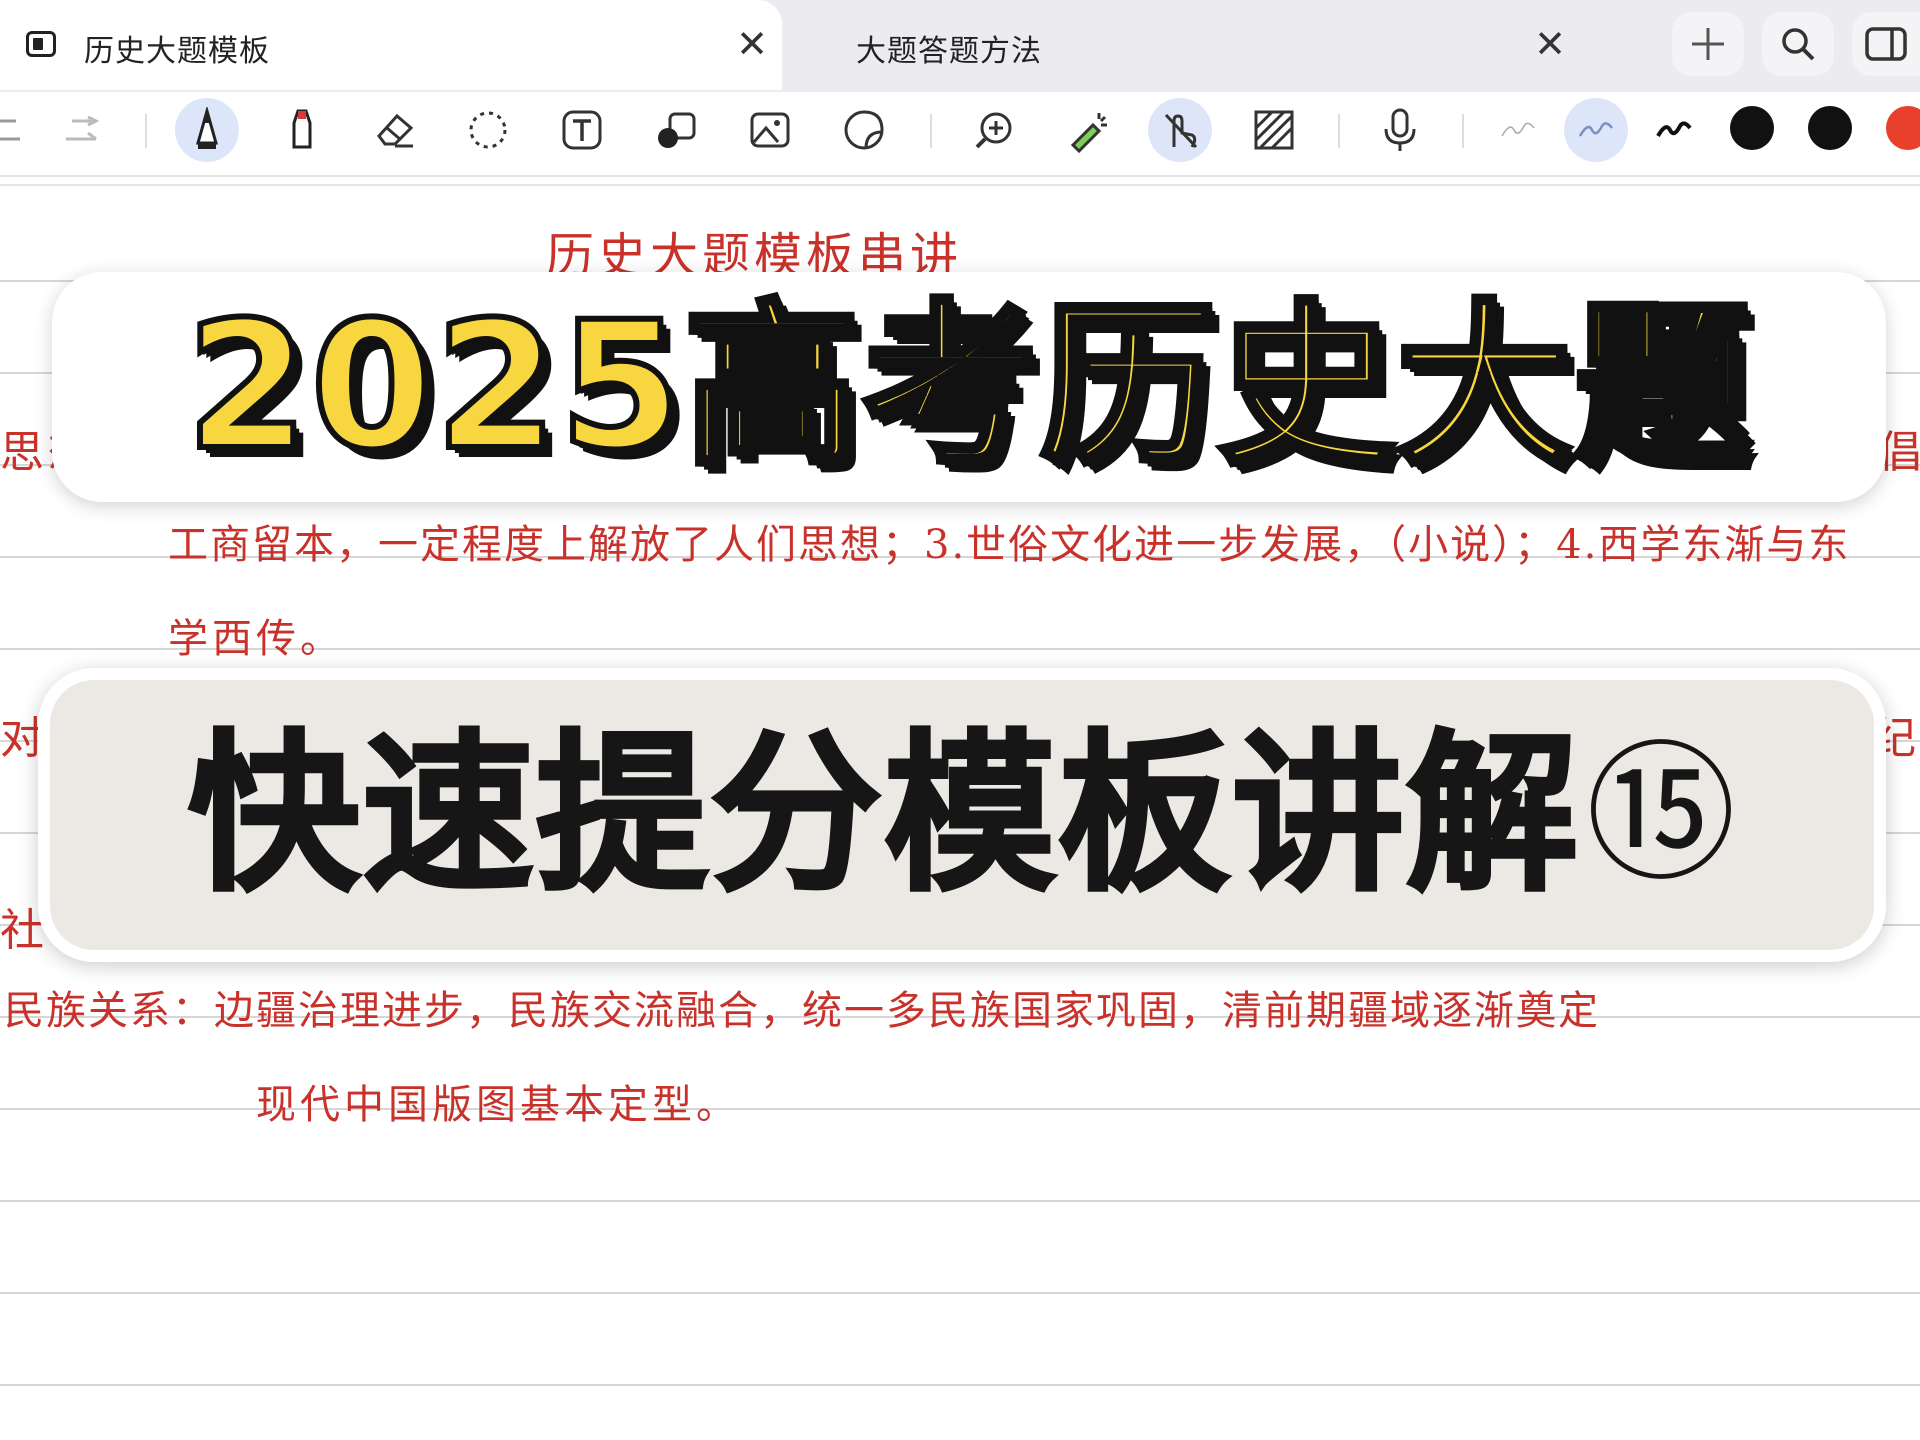 This screenshot has height=1440, width=1920. I want to click on touch-draw-icon, so click(1181, 131).